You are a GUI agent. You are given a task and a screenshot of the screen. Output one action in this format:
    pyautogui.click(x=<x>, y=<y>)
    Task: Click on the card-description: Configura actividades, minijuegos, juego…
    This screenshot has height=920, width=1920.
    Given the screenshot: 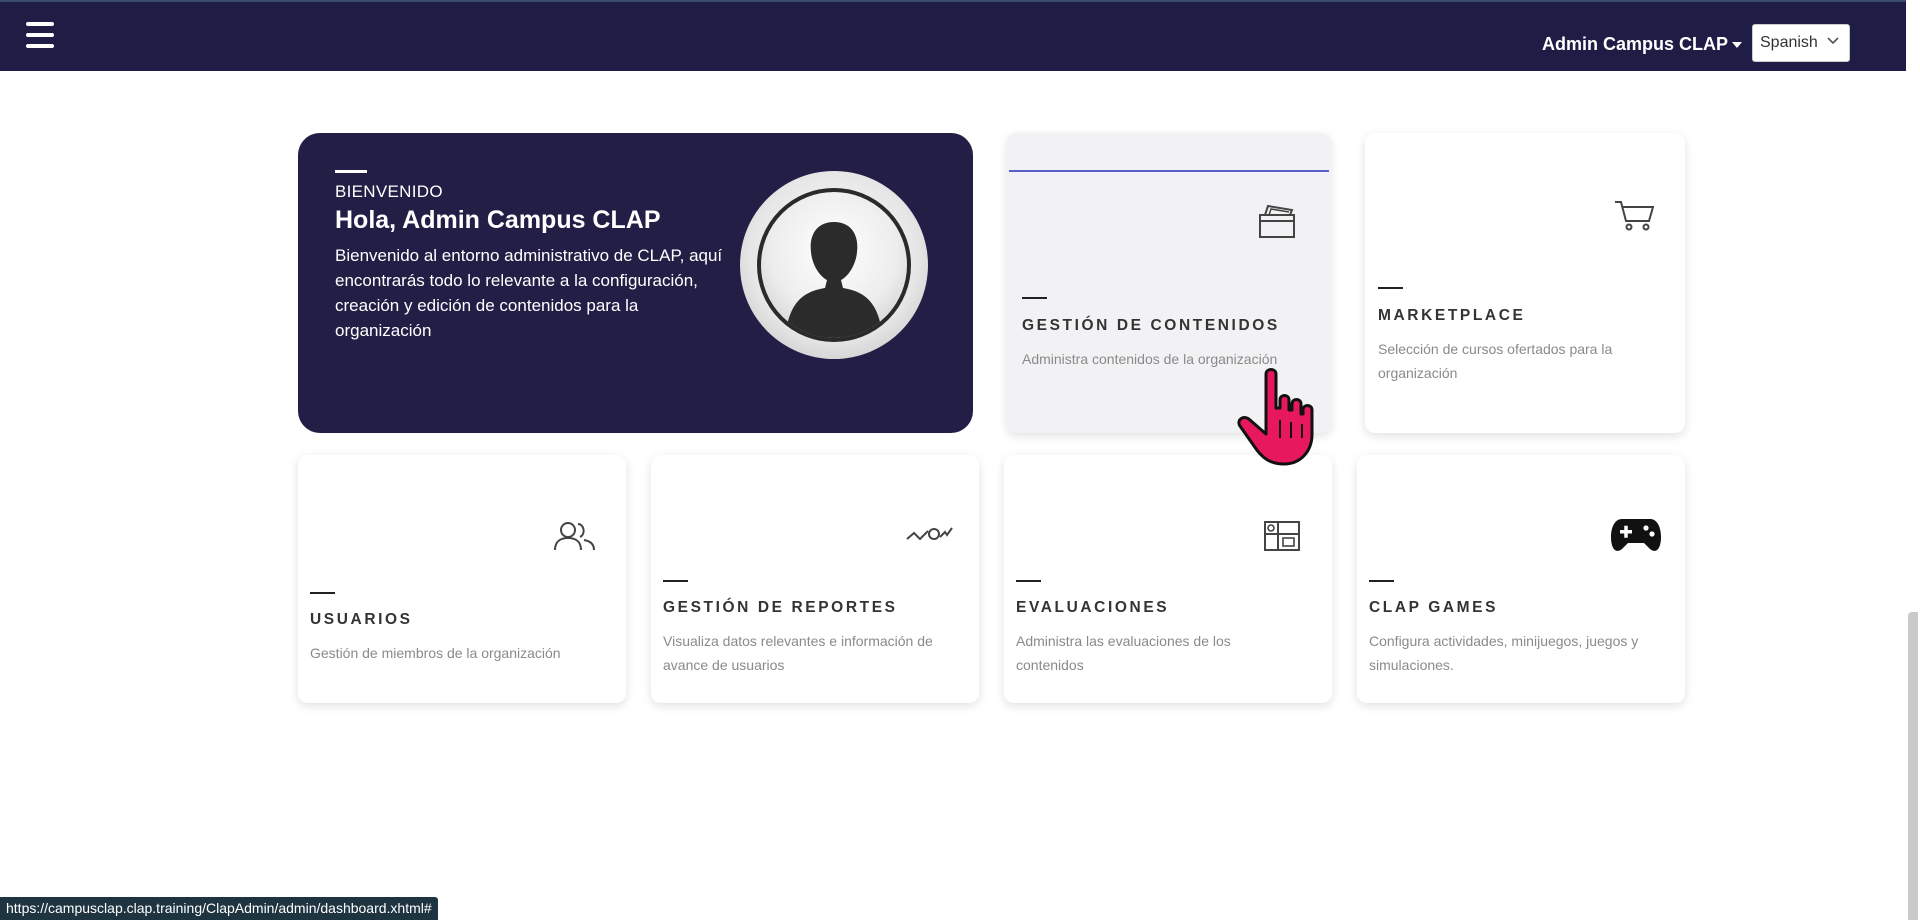 What is the action you would take?
    pyautogui.click(x=1504, y=653)
    